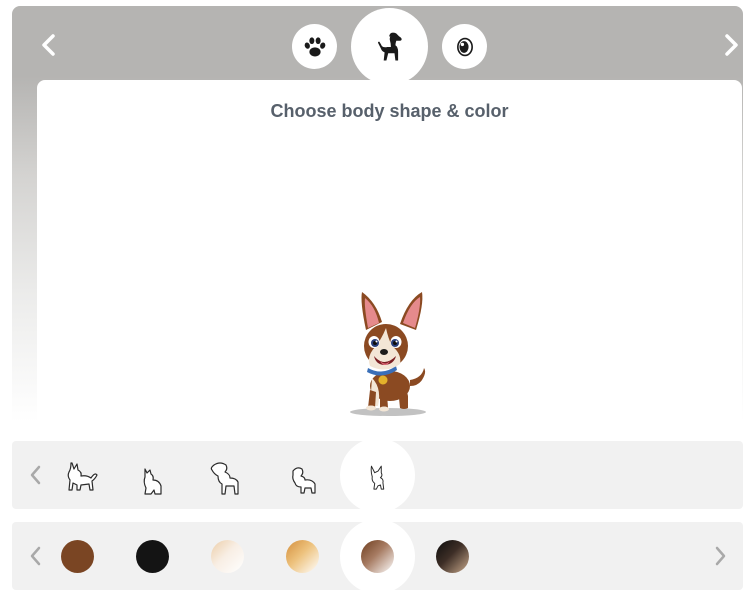  I want to click on color-swatch-black-tan, so click(452, 556).